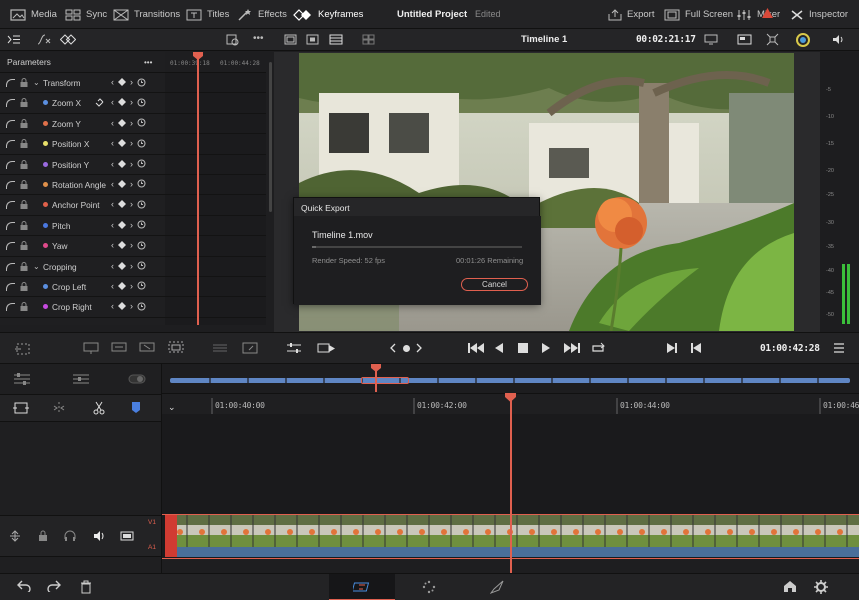 The image size is (859, 600). What do you see at coordinates (198, 56) in the screenshot?
I see `kf-playhead-head` at bounding box center [198, 56].